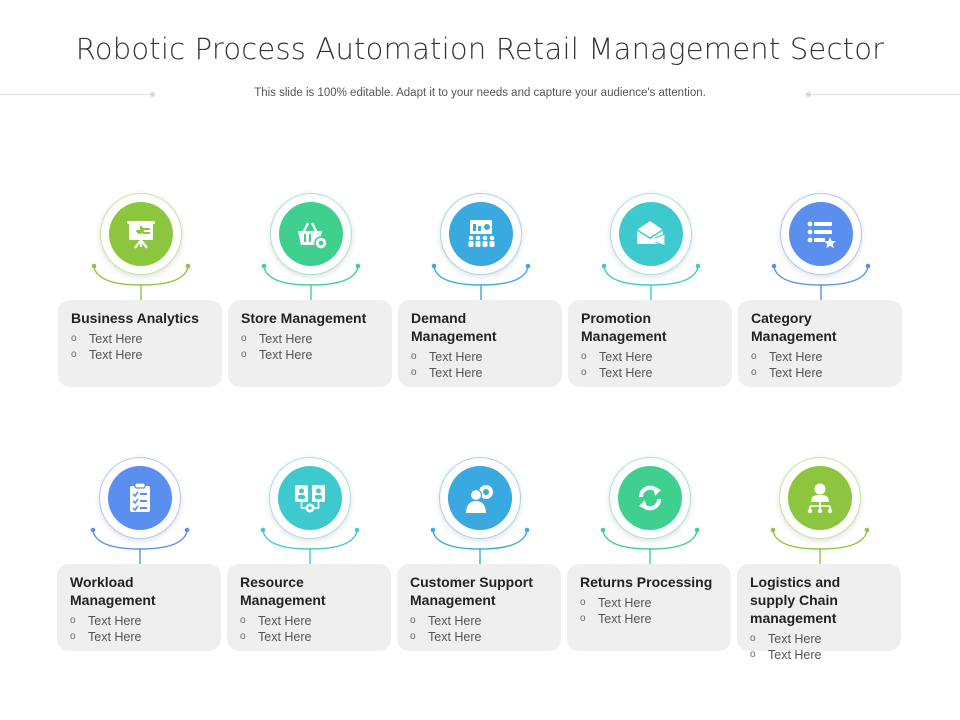 Image resolution: width=960 pixels, height=720 pixels. Describe the element at coordinates (821, 293) in the screenshot. I see `sector-item: Category Management o Text Here o Text Here` at that location.